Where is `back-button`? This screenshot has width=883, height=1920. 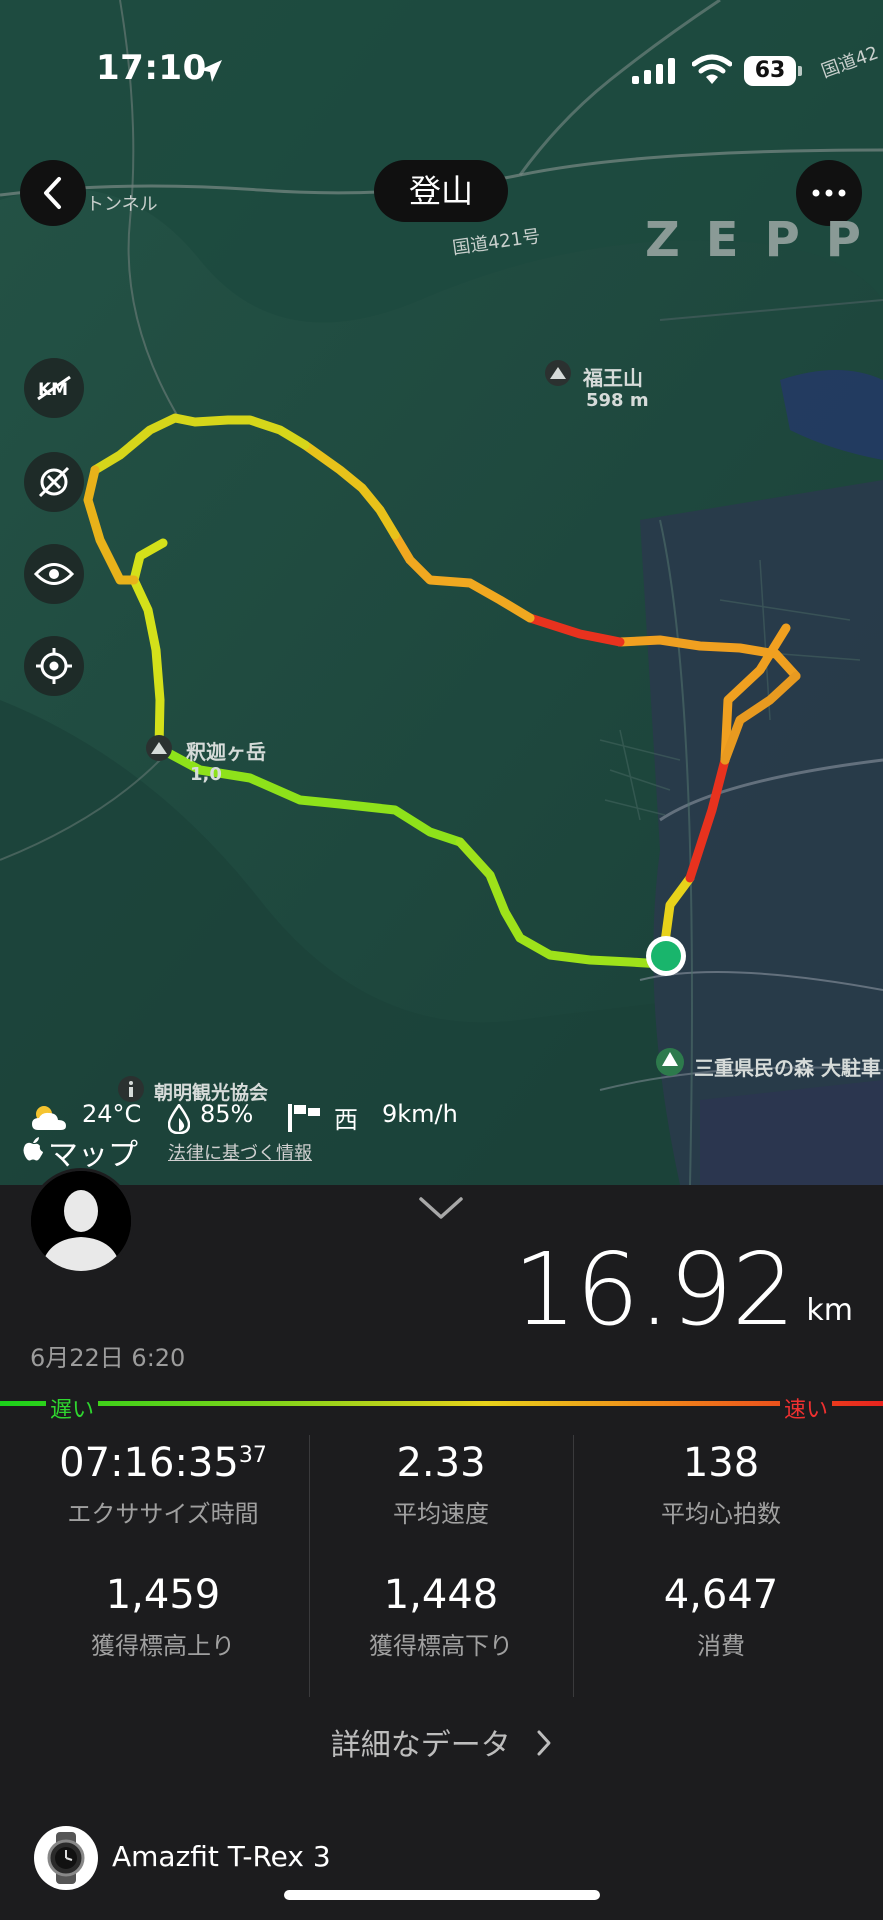
back-button is located at coordinates (53, 193).